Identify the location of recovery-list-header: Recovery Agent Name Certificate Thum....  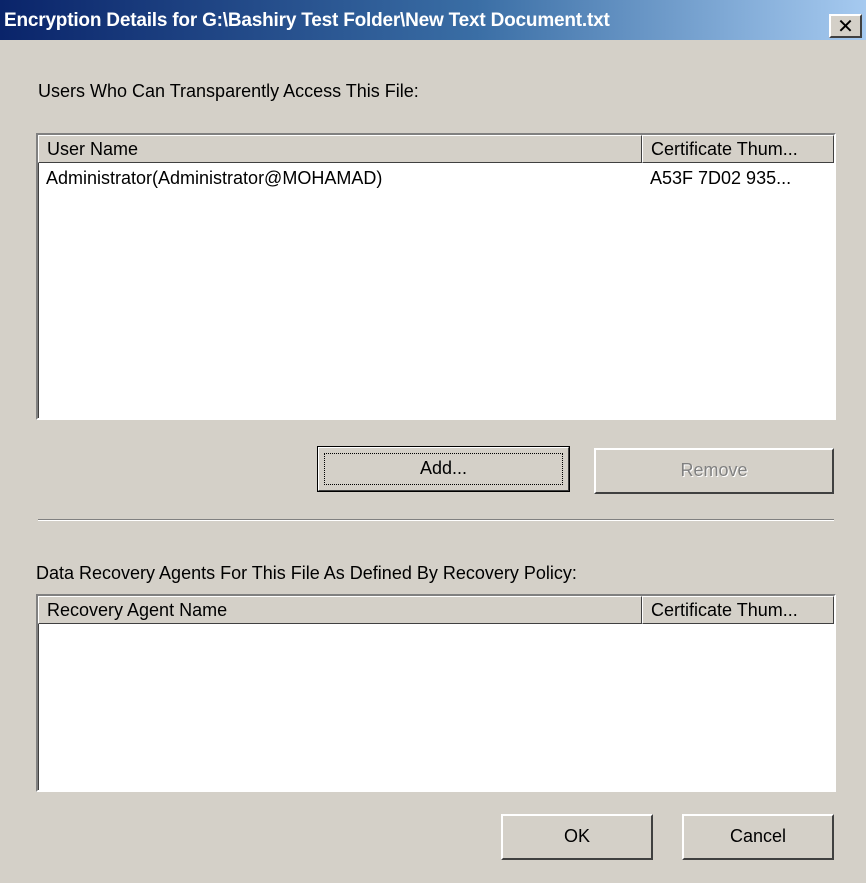
(436, 610).